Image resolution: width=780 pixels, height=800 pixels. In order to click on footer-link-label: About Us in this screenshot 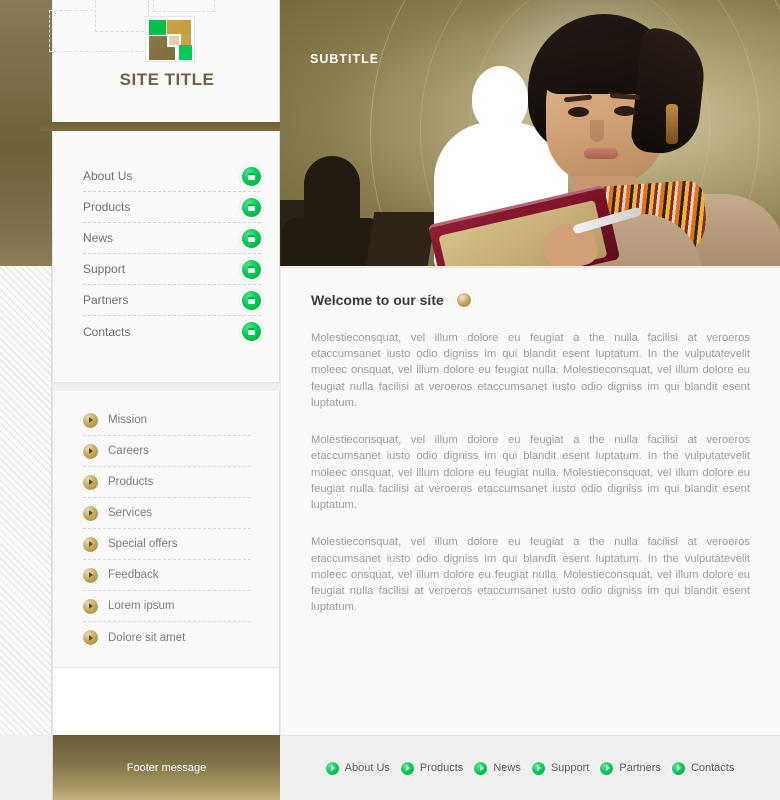, I will do `click(367, 768)`.